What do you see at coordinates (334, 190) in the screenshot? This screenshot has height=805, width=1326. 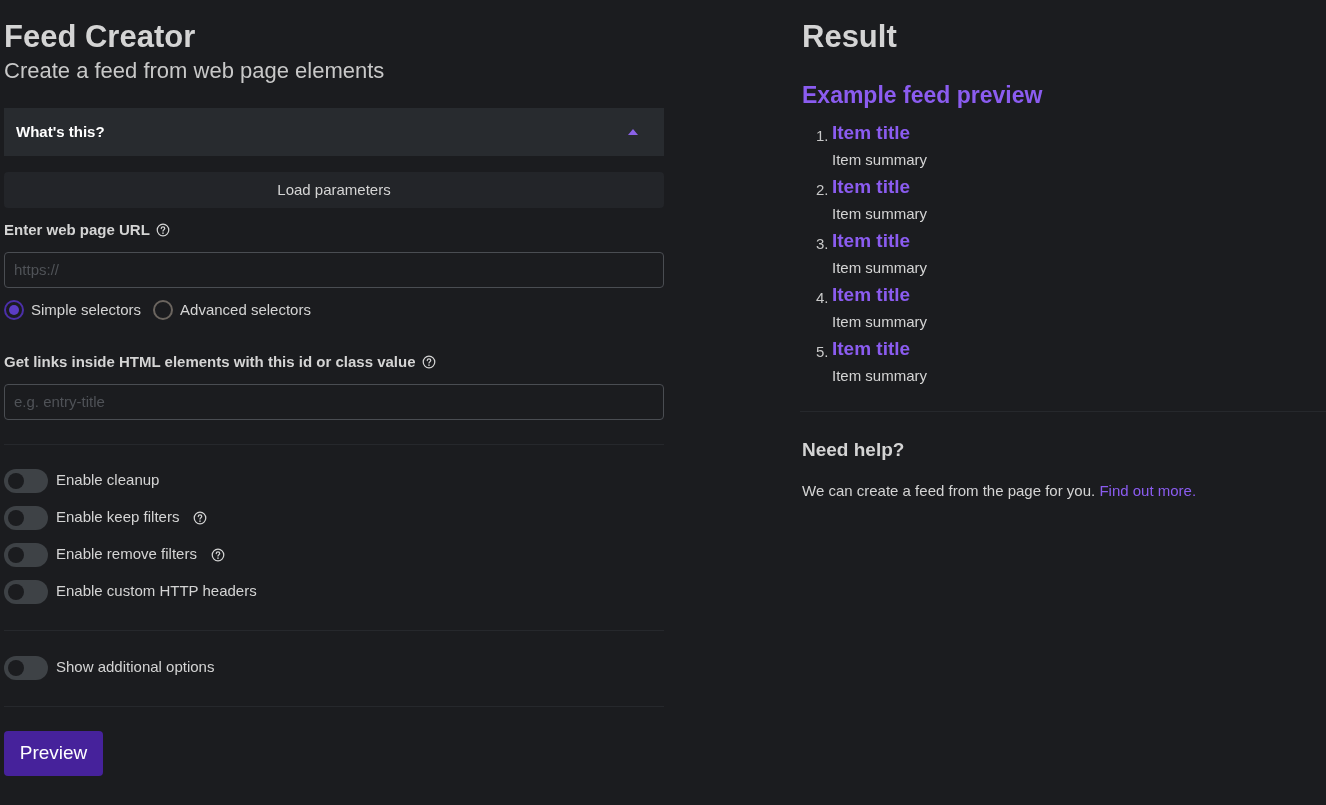 I see `load-parameters-button: Load parameters` at bounding box center [334, 190].